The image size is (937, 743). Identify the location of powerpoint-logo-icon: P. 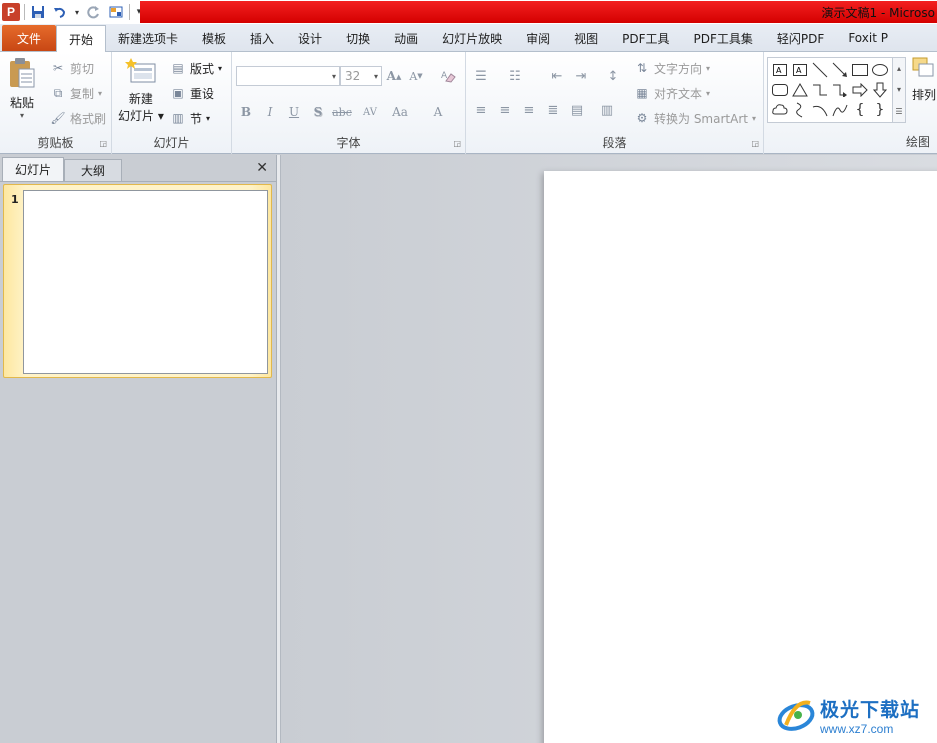
(11, 12).